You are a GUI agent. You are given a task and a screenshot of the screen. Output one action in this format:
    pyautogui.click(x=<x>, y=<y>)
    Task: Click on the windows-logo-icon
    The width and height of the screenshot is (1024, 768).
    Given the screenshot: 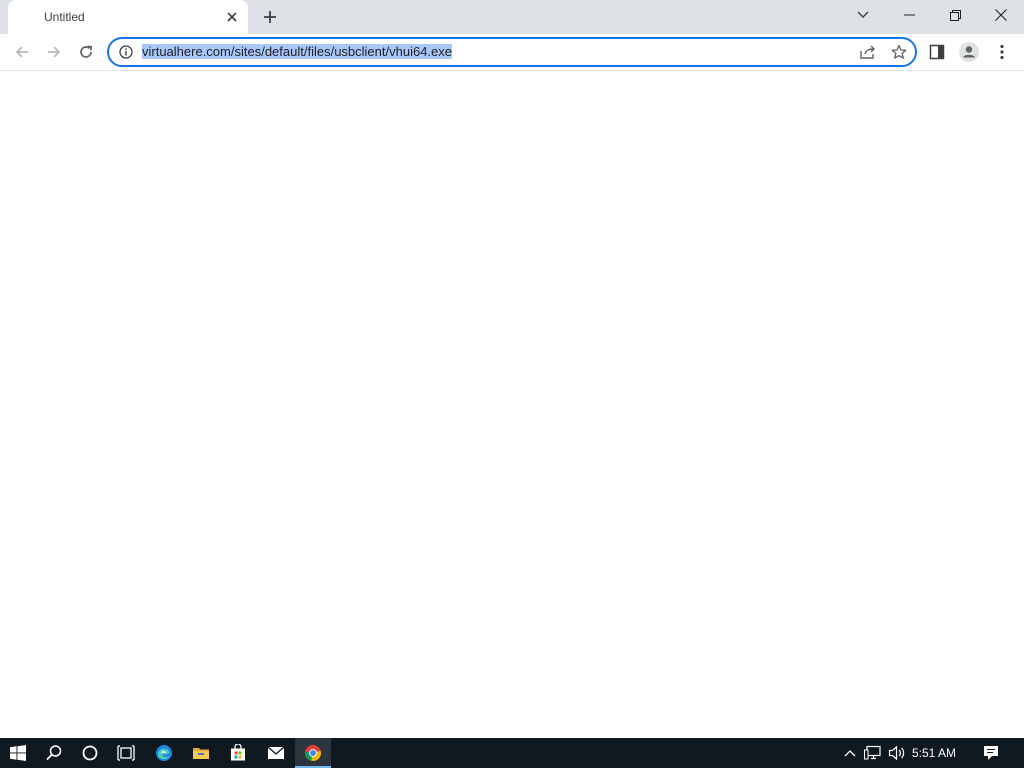 What is the action you would take?
    pyautogui.click(x=18, y=753)
    